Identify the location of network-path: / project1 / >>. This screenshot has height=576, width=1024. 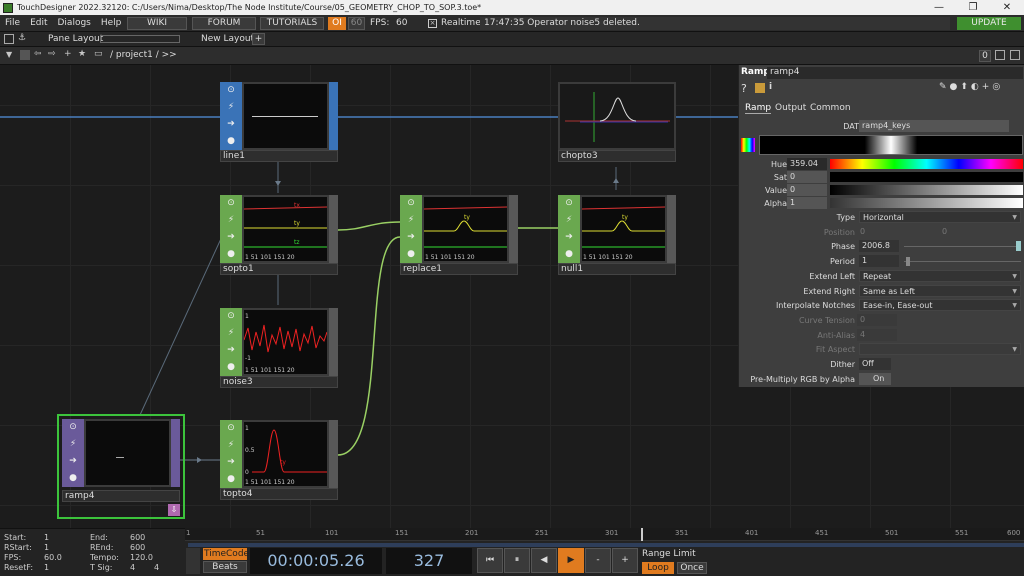
(143, 55).